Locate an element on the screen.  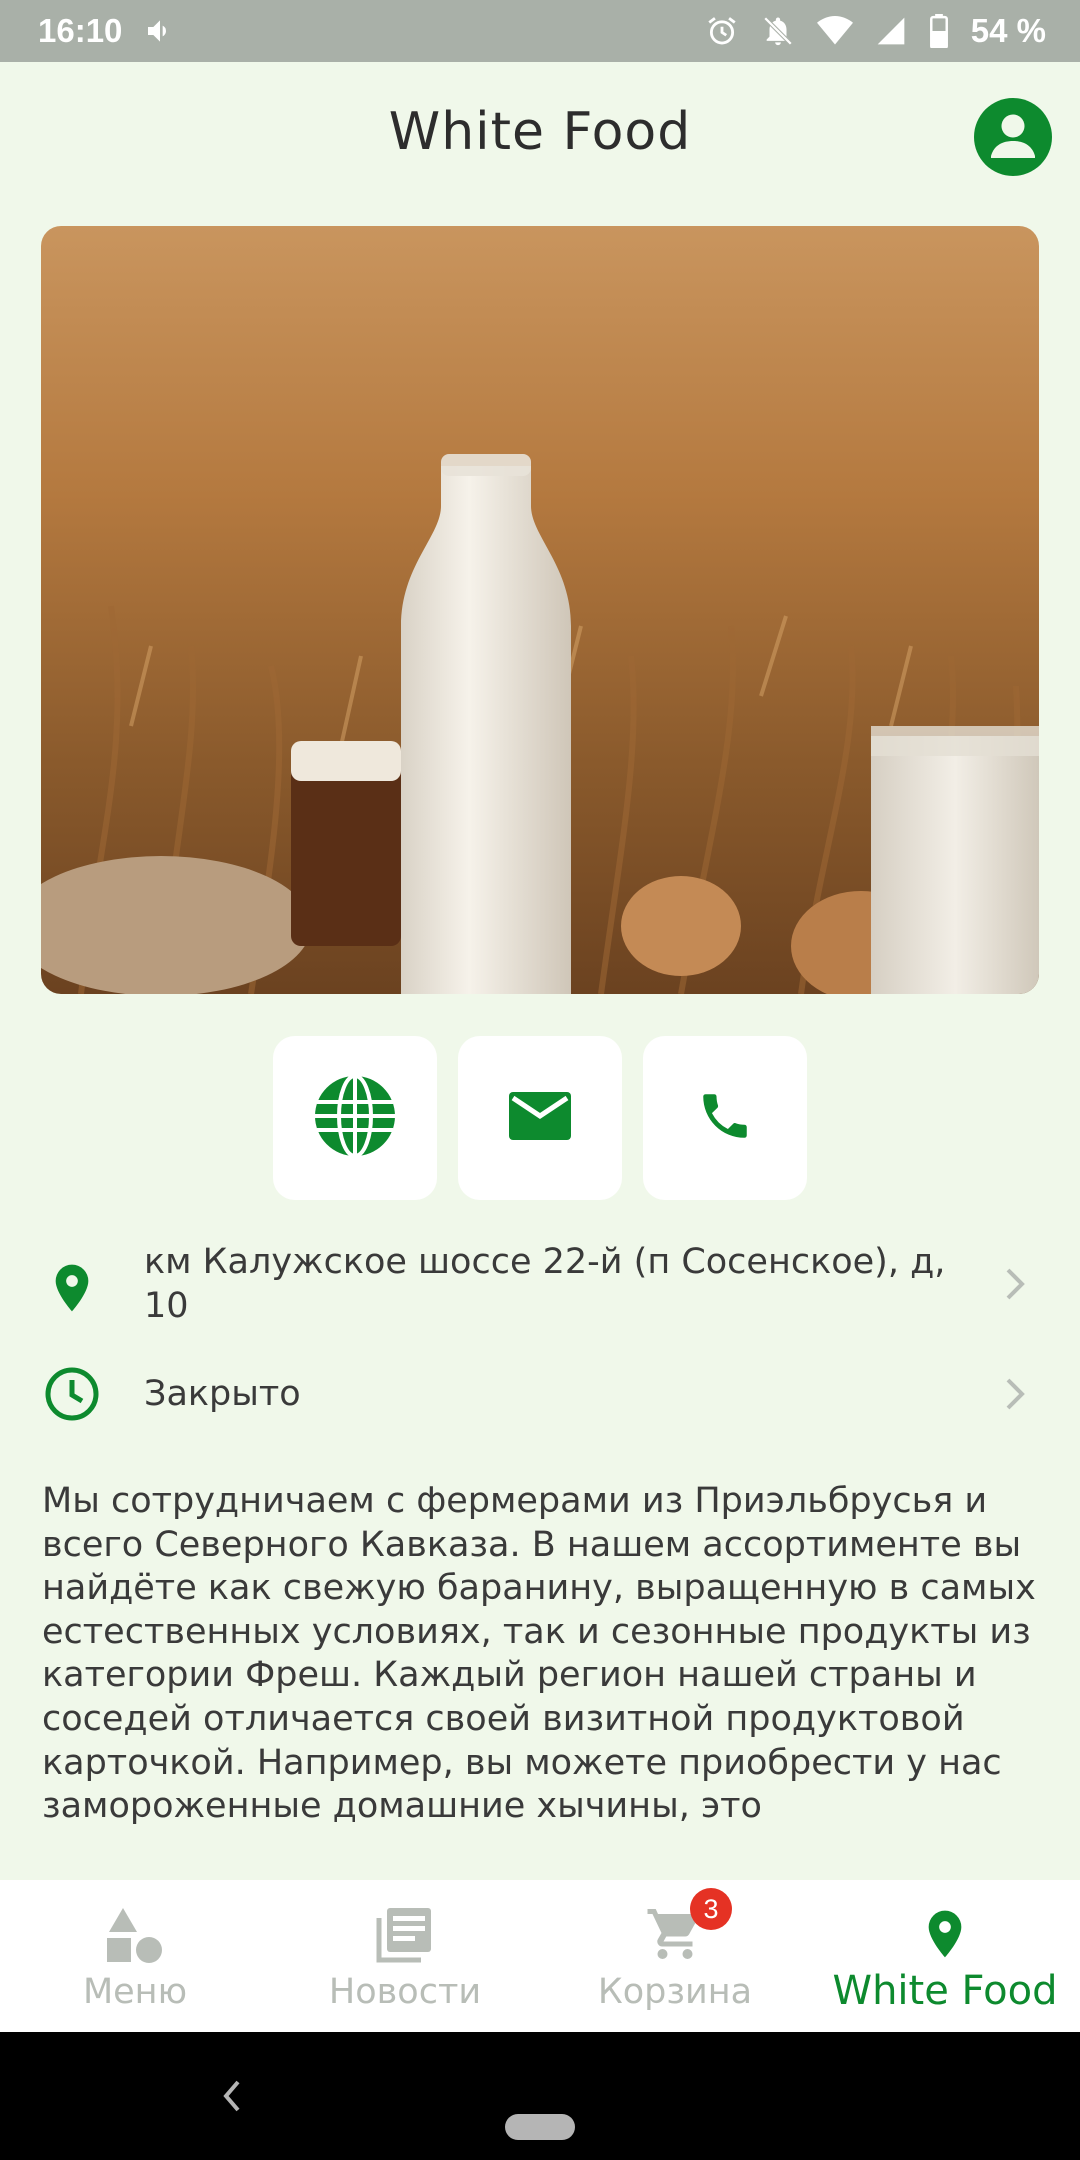
shapes-icon is located at coordinates (135, 1936).